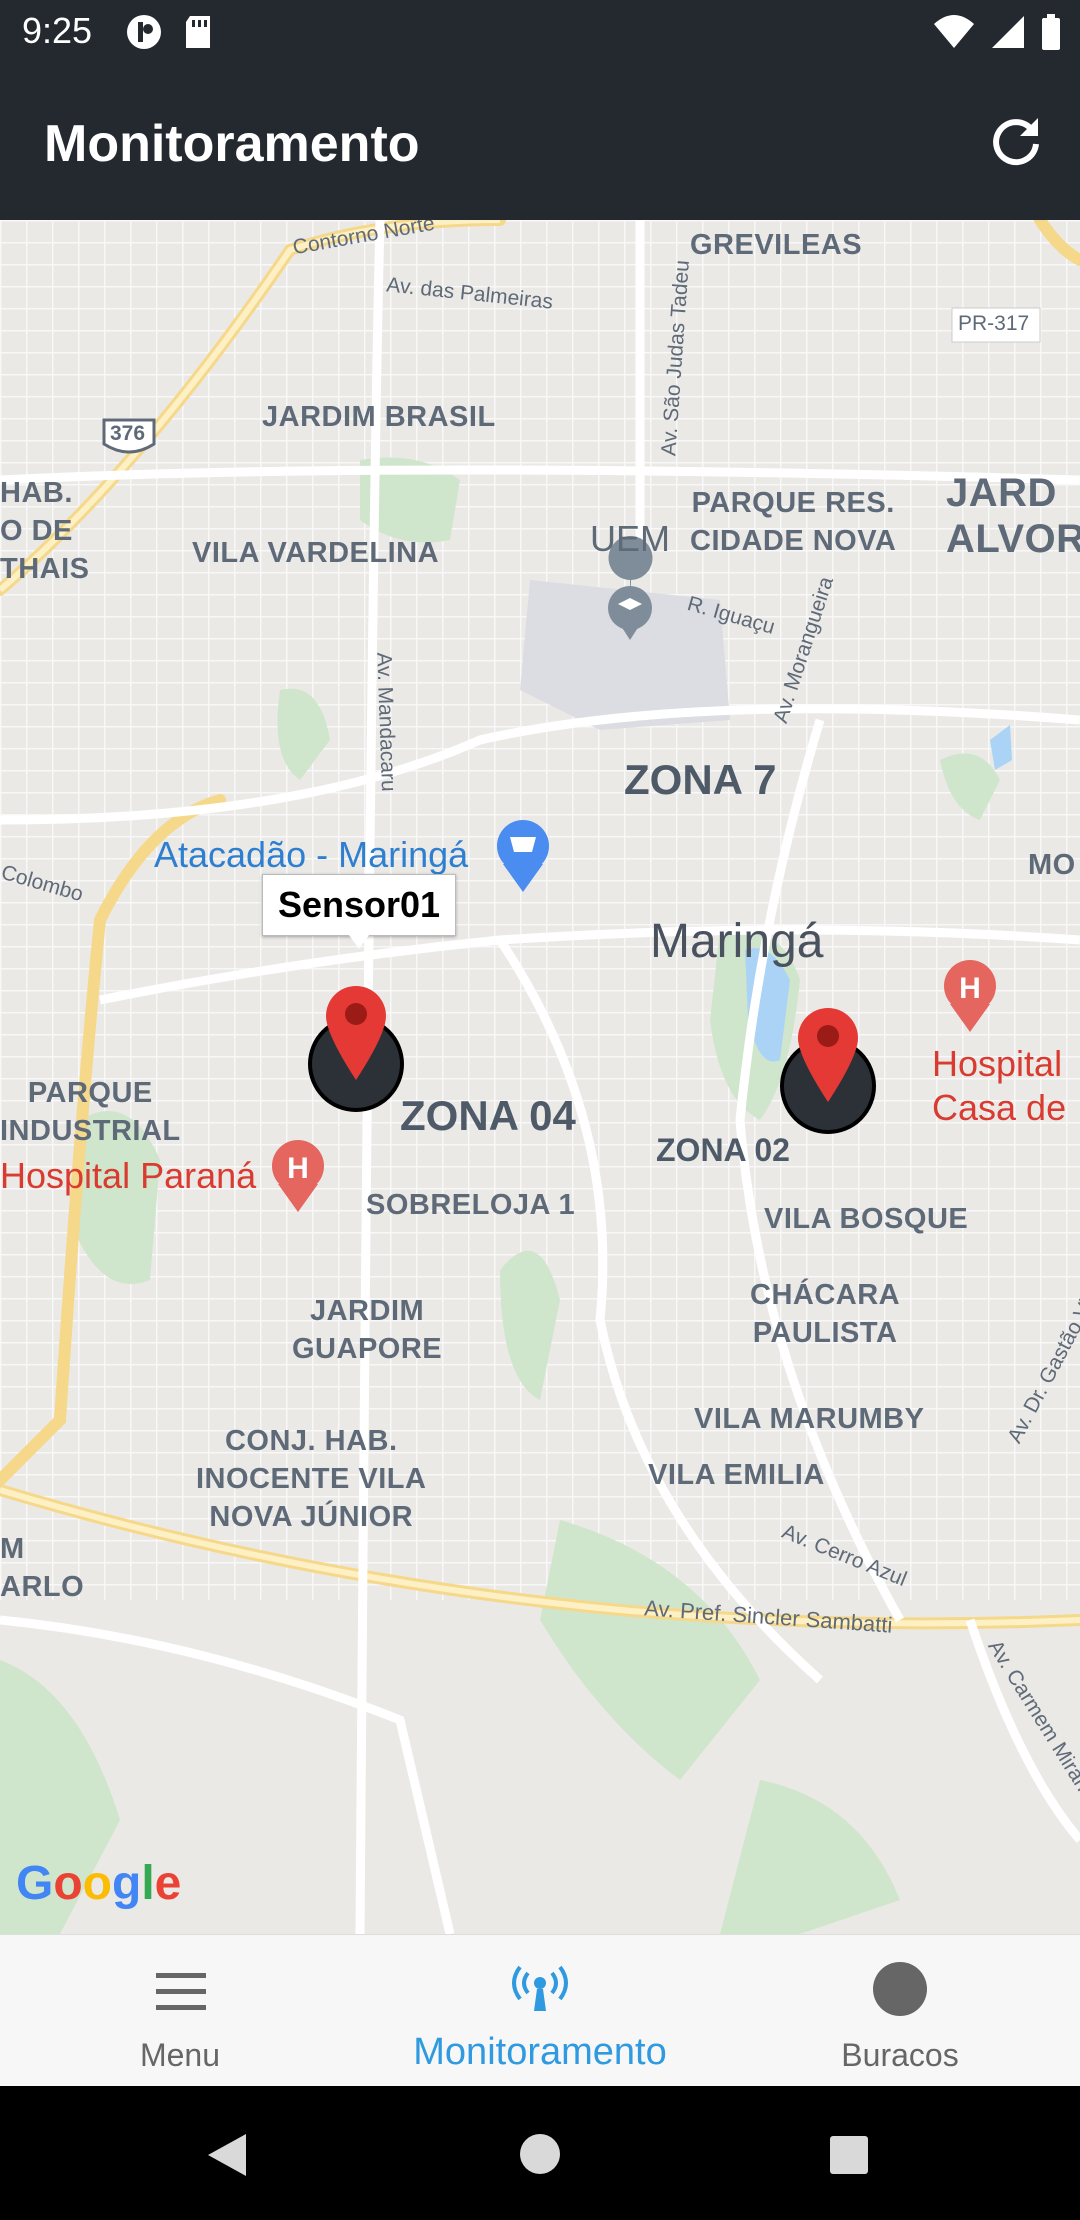 Image resolution: width=1080 pixels, height=2220 pixels. Describe the element at coordinates (1013, 516) in the screenshot. I see `neighborhood-label: JARD ALVOR` at that location.